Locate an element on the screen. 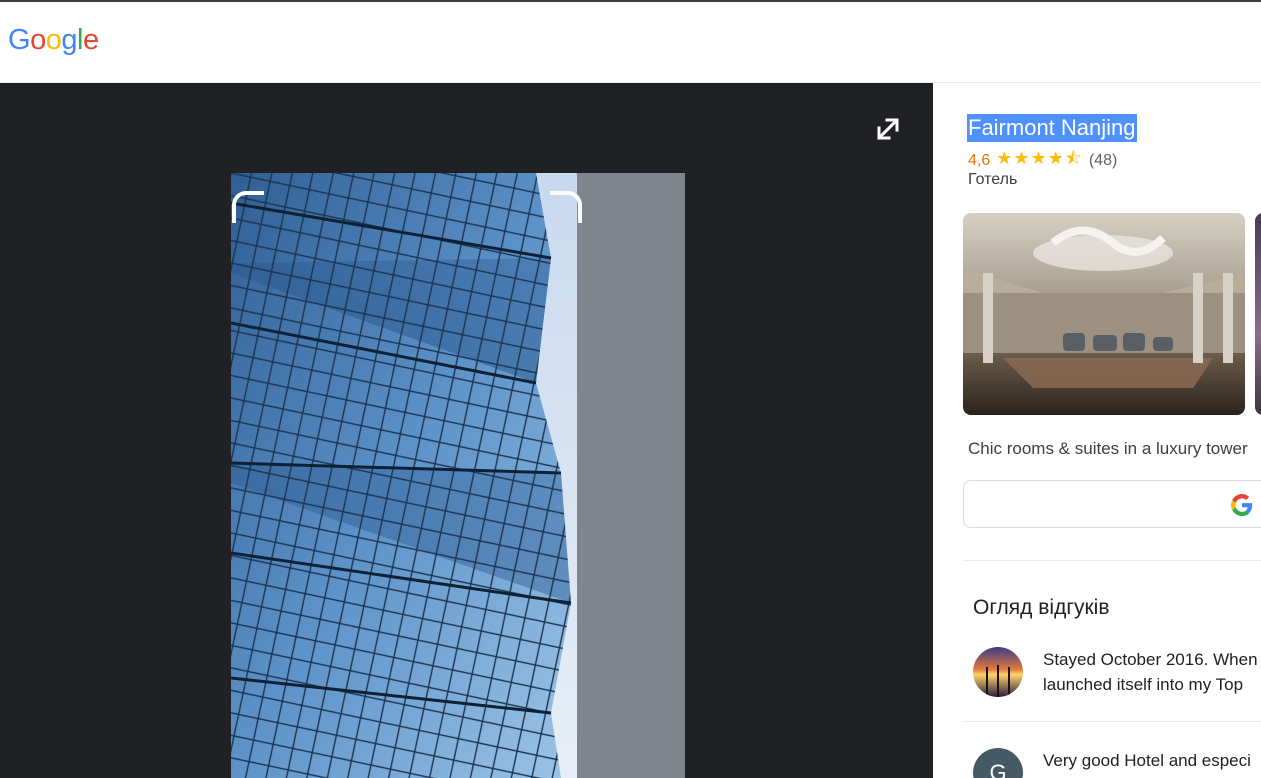 The width and height of the screenshot is (1261, 778). next-photo-thumbnail is located at coordinates (1258, 314).